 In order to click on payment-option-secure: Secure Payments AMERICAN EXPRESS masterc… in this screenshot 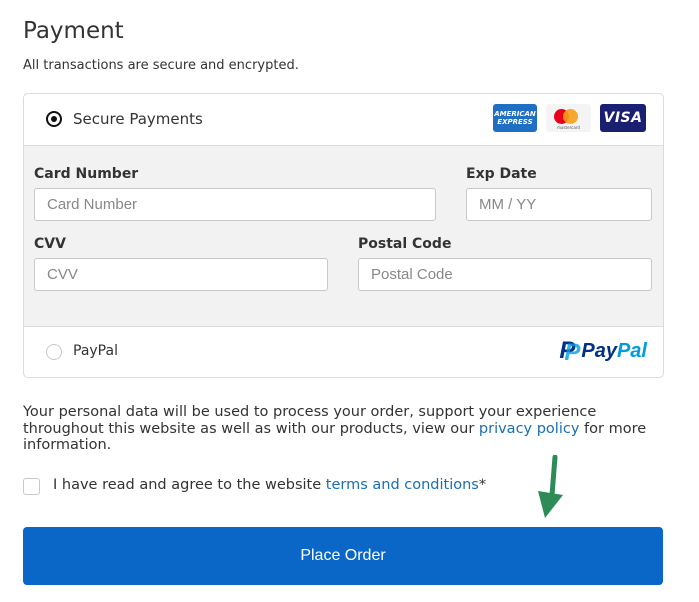, I will do `click(343, 119)`.